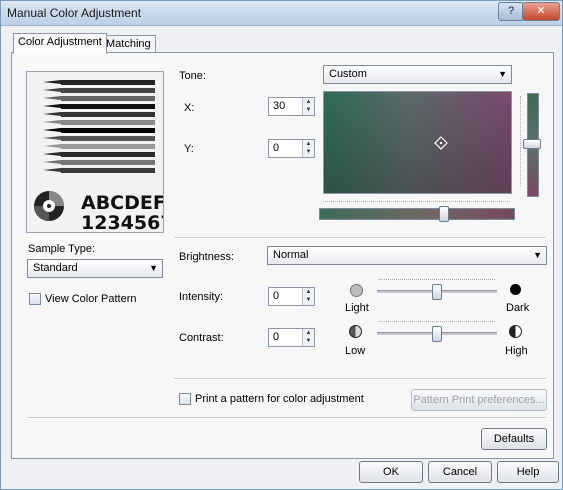  What do you see at coordinates (276, 296) in the screenshot?
I see `intensity-value: 0` at bounding box center [276, 296].